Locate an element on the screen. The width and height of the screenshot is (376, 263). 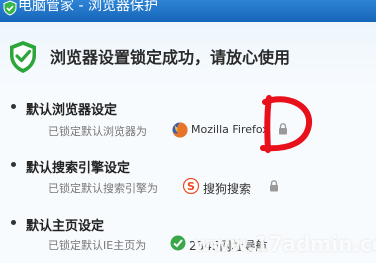
svg-text: S is located at coordinates (191, 186).